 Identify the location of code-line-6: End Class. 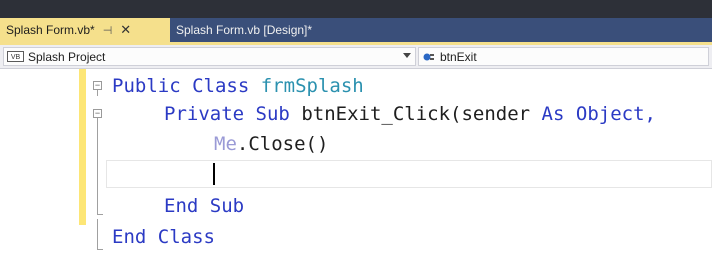
(163, 237).